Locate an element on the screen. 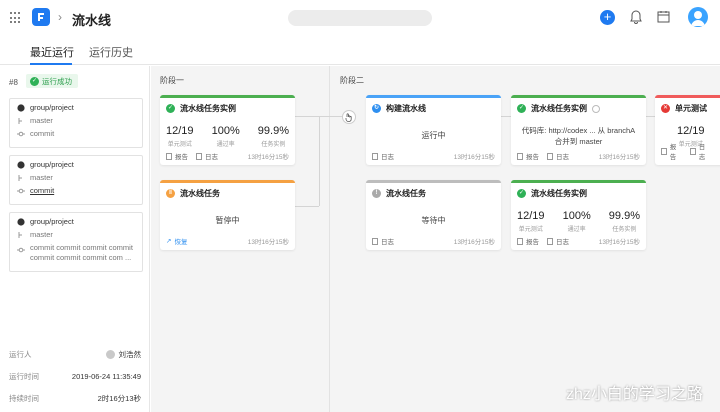  running-icon: ↻ is located at coordinates (376, 108).